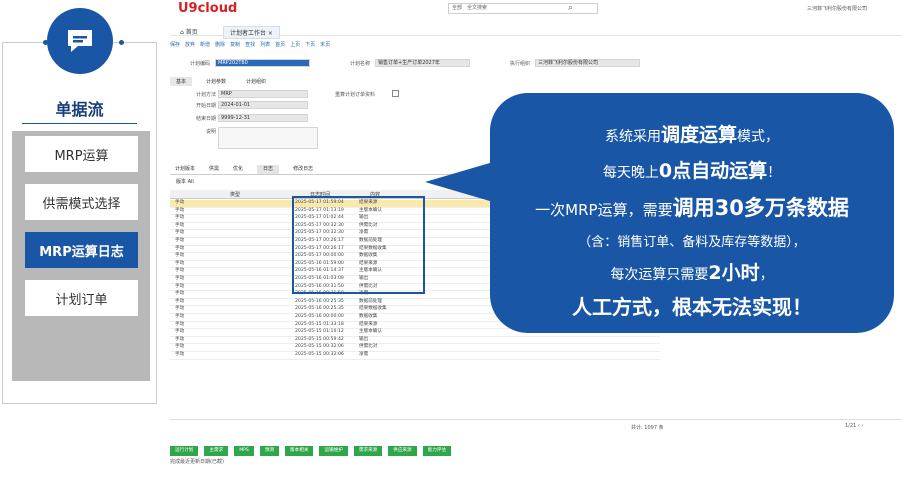 Image resolution: width=902 pixels, height=480 pixels. Describe the element at coordinates (81, 202) in the screenshot. I see `menu-item-supply-demand-mode: 供需模式选择` at that location.